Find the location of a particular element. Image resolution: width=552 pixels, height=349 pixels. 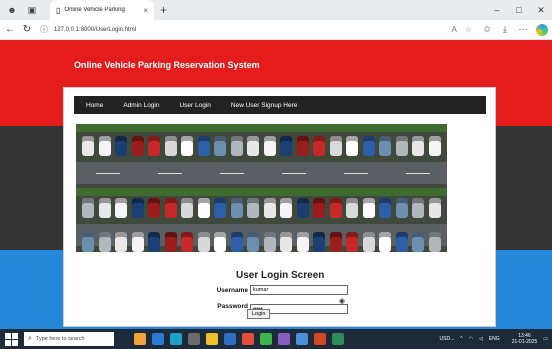

url-text: 127.0.0.1:8000/UserLogin.html is located at coordinates (95, 29).